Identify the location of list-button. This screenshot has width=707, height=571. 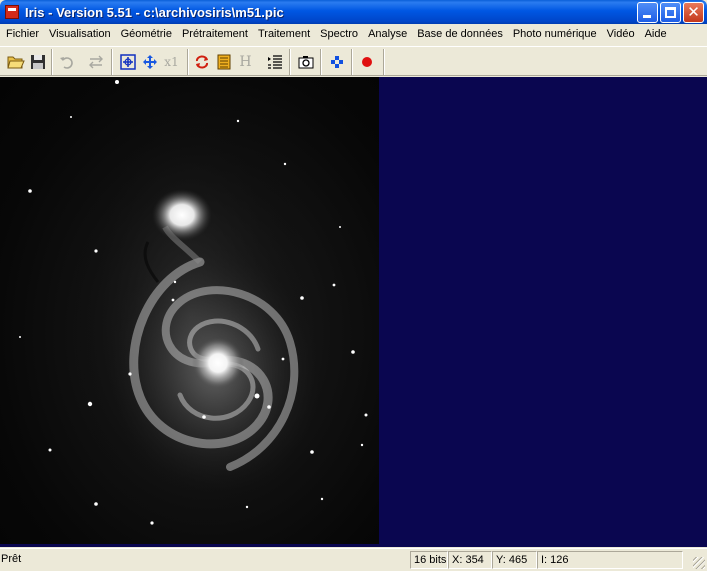
(274, 61).